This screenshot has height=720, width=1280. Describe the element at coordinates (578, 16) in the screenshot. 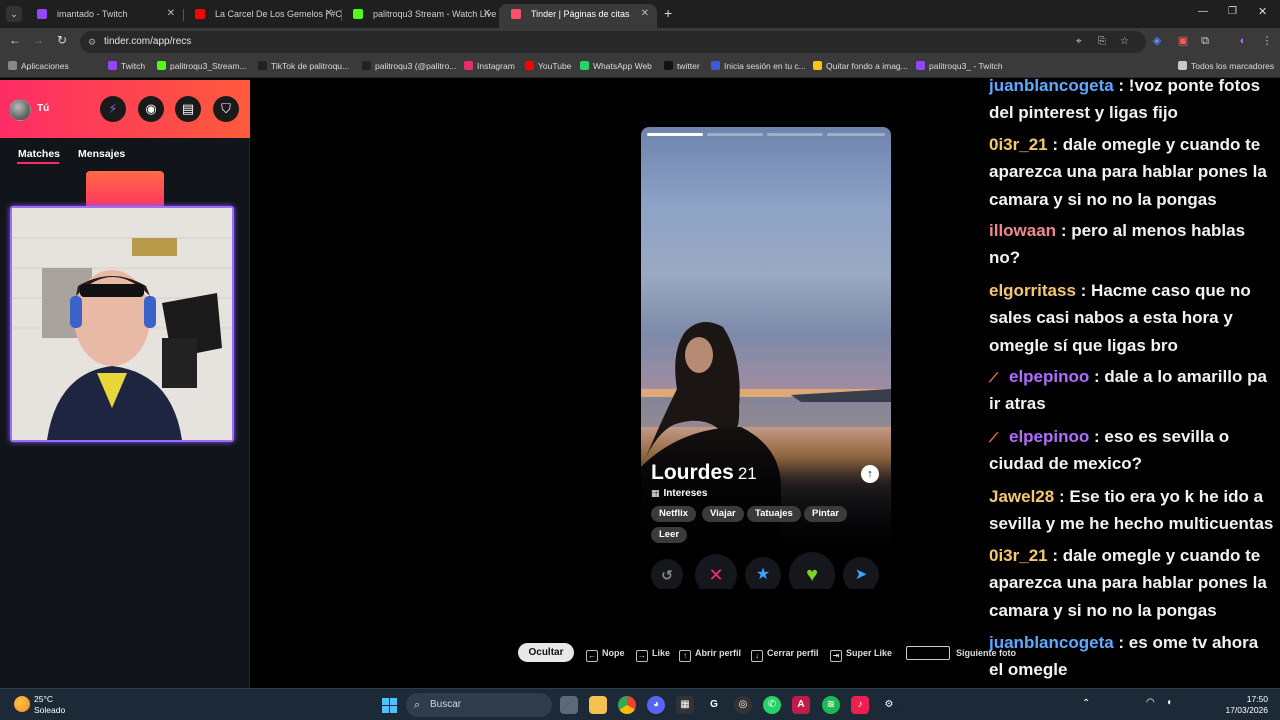

I see `browser-tab: Tinder | Páginas de citas ✕` at that location.